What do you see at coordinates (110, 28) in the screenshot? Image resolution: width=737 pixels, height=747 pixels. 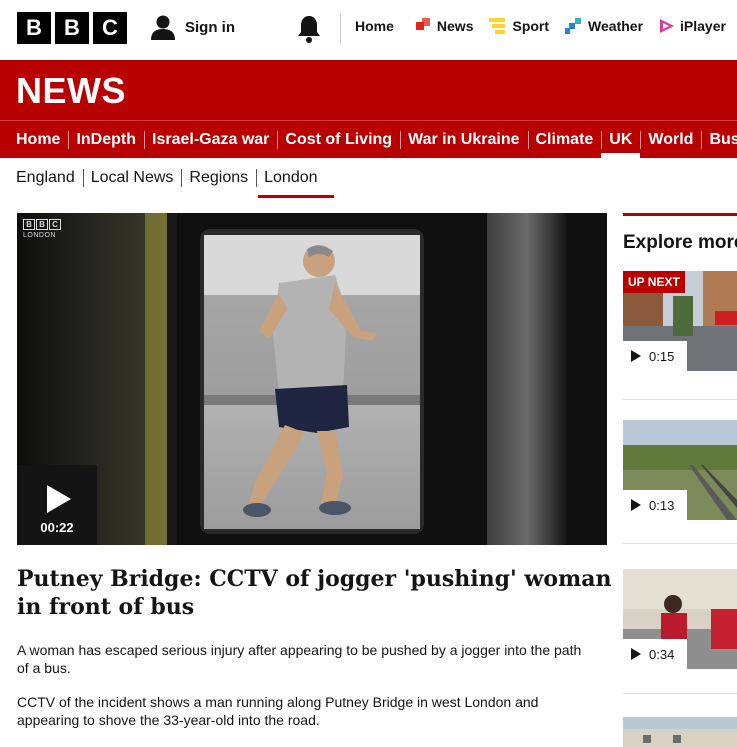 I see `logo-letter-c: C` at bounding box center [110, 28].